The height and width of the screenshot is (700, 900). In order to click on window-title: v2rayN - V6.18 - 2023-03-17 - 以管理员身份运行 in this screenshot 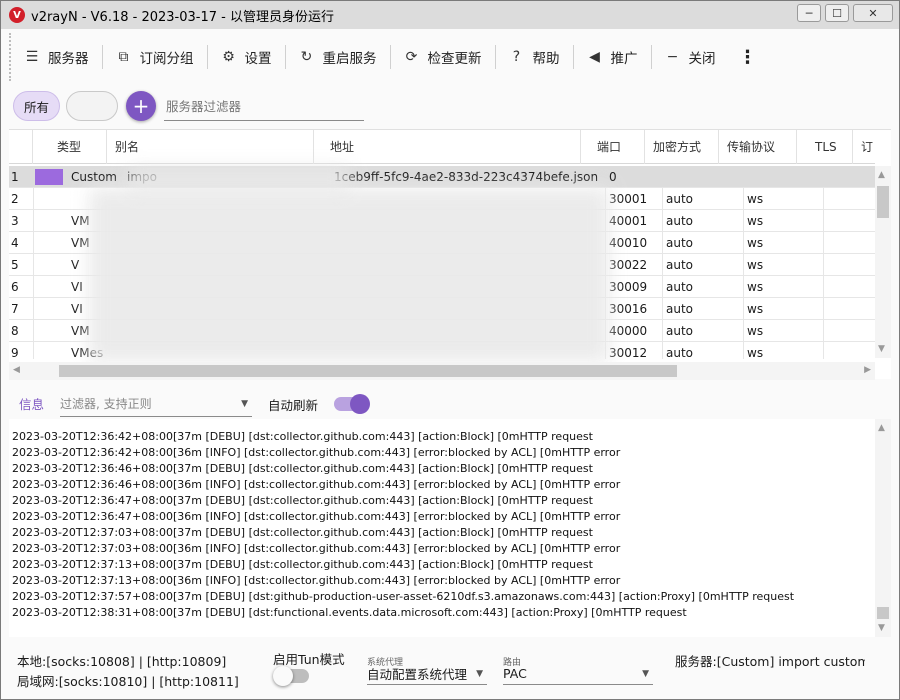, I will do `click(182, 17)`.